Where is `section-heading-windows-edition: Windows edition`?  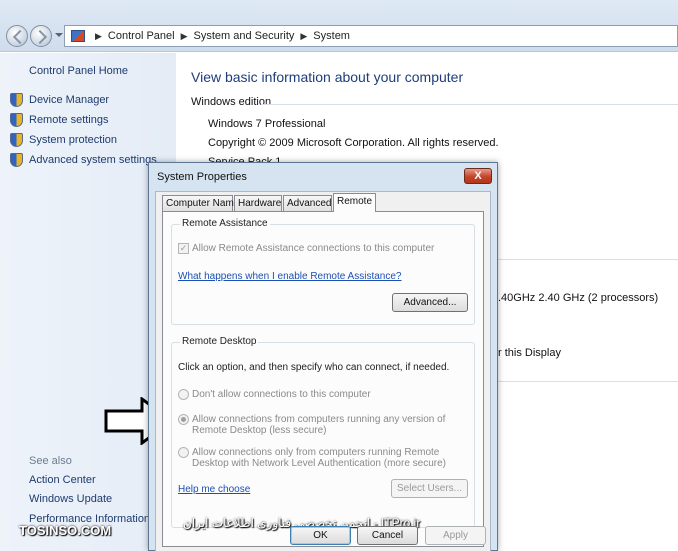 section-heading-windows-edition: Windows edition is located at coordinates (231, 102).